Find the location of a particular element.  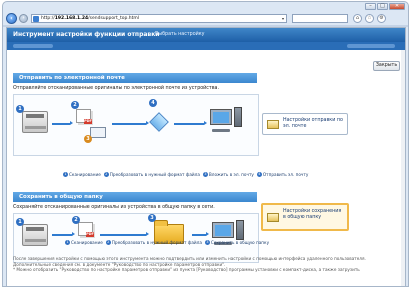

favorites-icon: ☆ is located at coordinates (369, 18).